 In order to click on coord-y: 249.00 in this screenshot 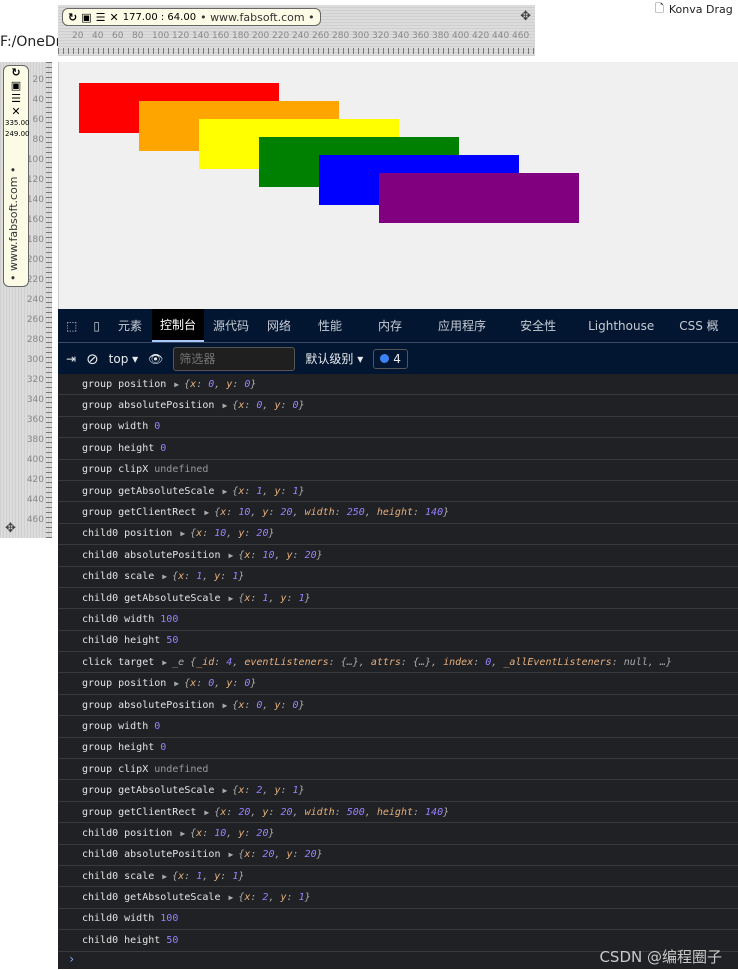, I will do `click(17, 134)`.